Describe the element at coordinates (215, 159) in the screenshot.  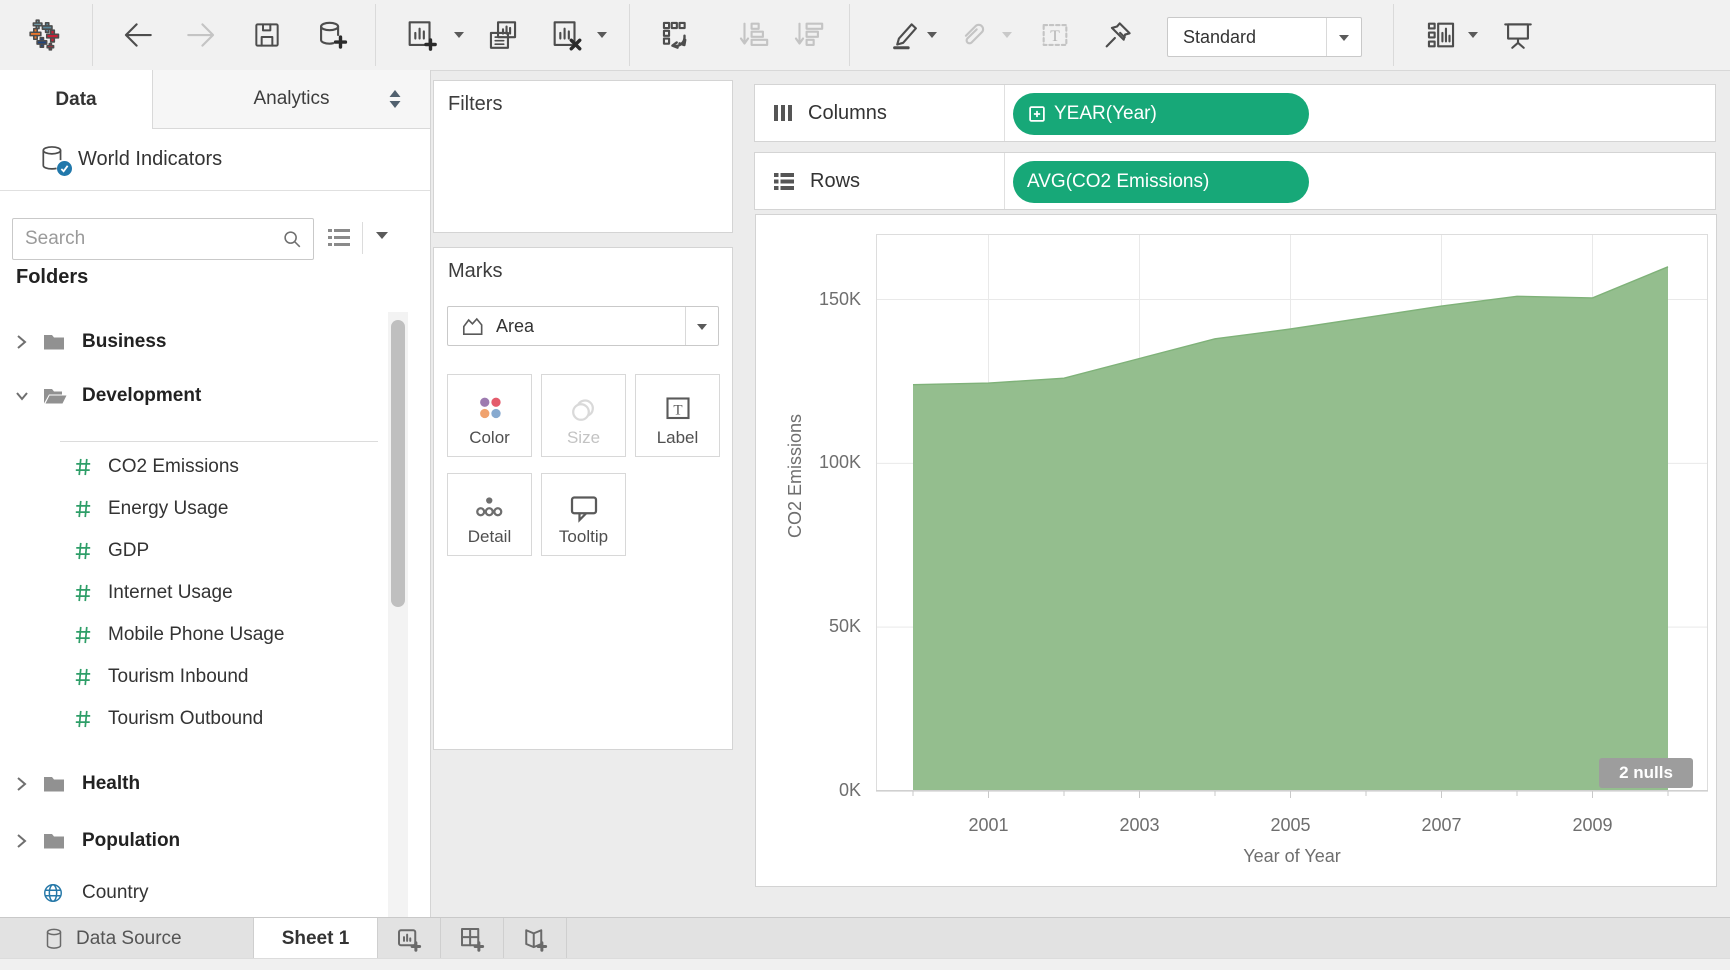
I see `data-source-item: World Indicators` at that location.